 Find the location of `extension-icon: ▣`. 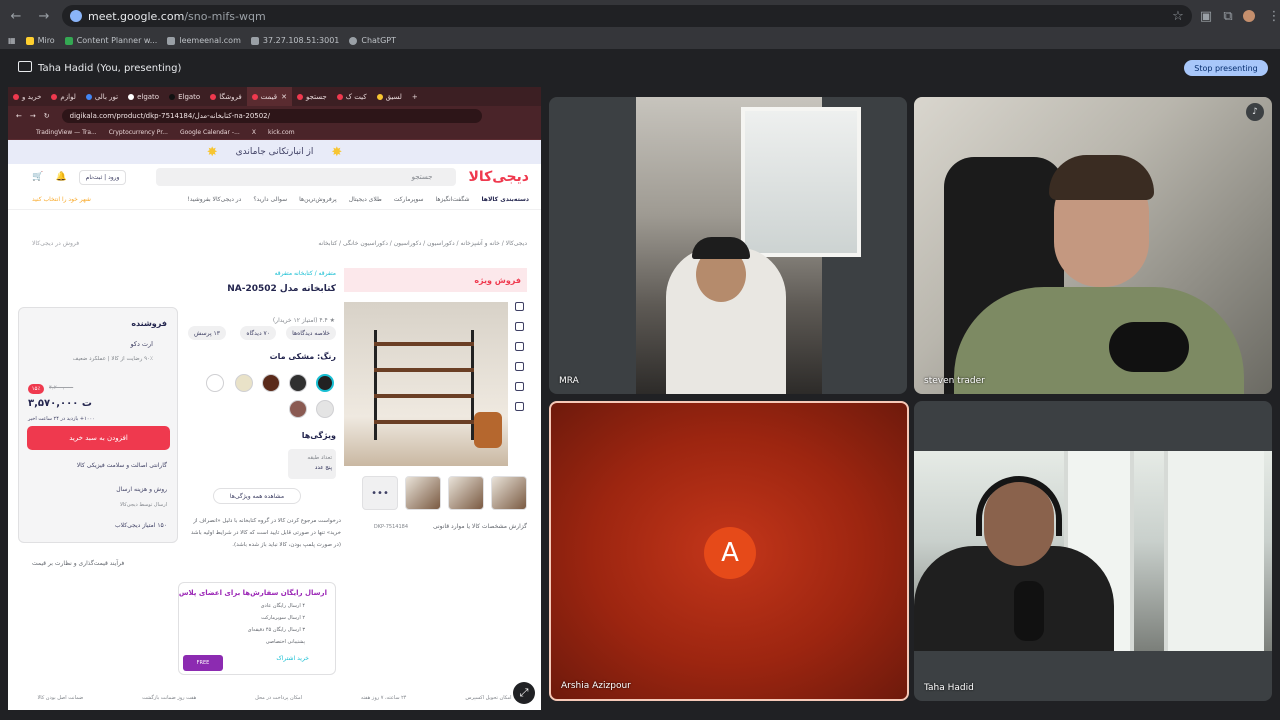

extension-icon: ▣ is located at coordinates (1206, 16).